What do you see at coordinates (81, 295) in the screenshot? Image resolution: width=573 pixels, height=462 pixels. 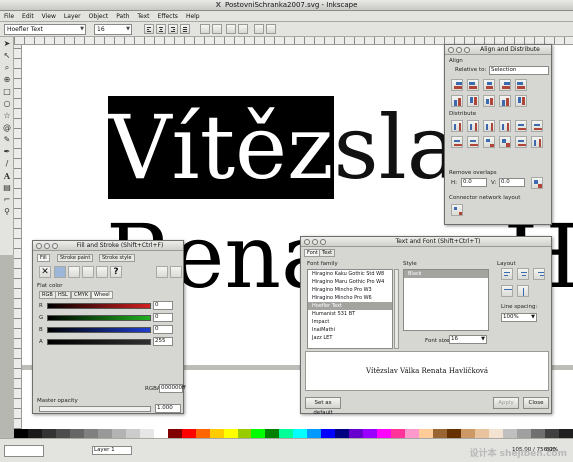 I see `tab-cmyk: CMYK` at bounding box center [81, 295].